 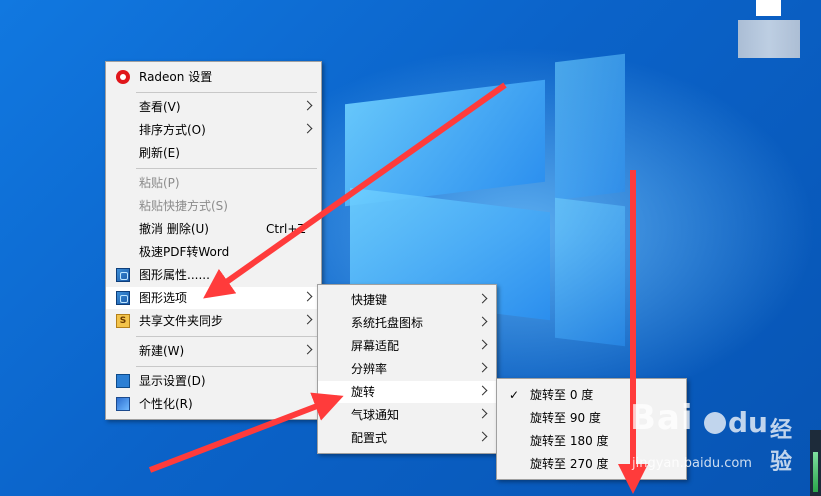 I want to click on menu-item-label: 刷新(E), so click(x=159, y=153).